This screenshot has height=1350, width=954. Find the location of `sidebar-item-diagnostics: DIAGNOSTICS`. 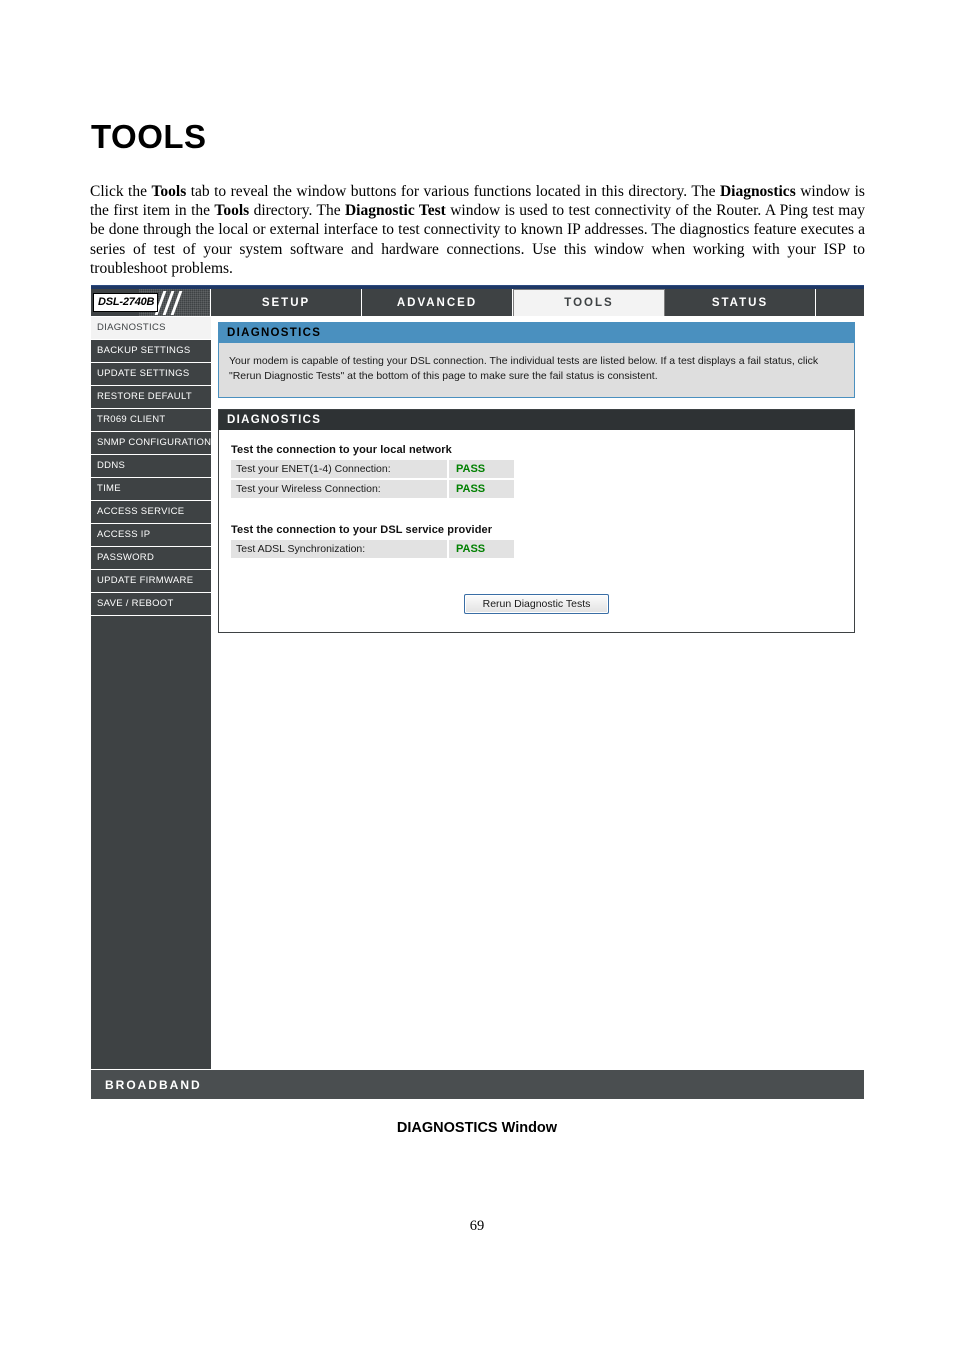

sidebar-item-diagnostics: DIAGNOSTICS is located at coordinates (151, 328).